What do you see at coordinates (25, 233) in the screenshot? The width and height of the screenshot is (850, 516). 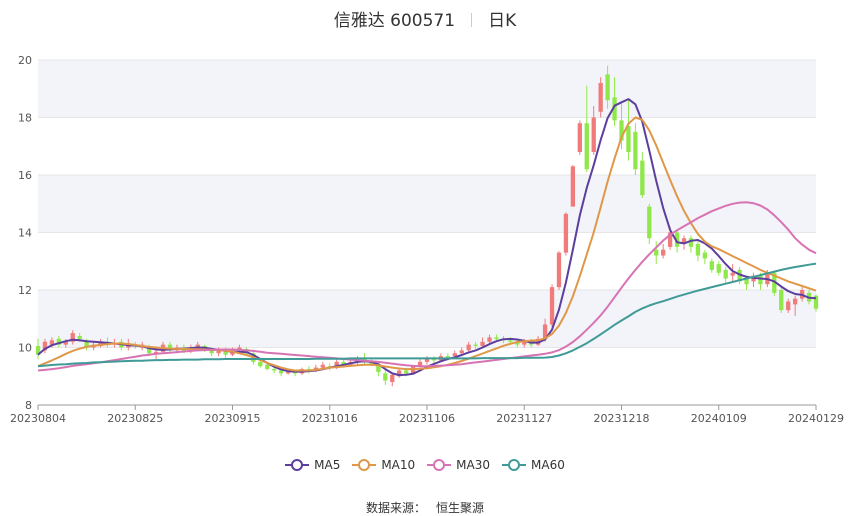 I see `y-tick-label: 14` at bounding box center [25, 233].